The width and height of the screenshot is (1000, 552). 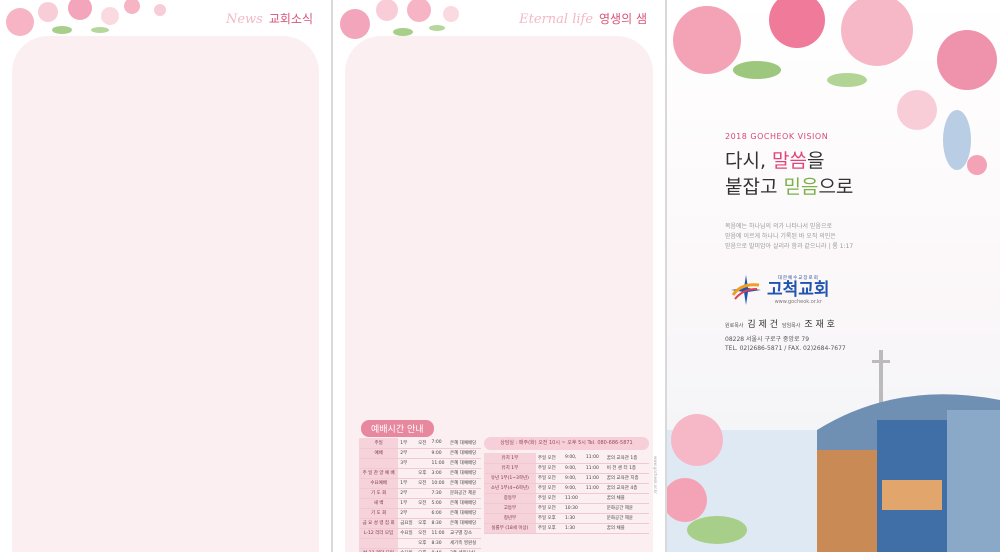 What do you see at coordinates (626, 488) in the screenshot?
I see `table-cell: 꿈의 교육관 4층` at bounding box center [626, 488].